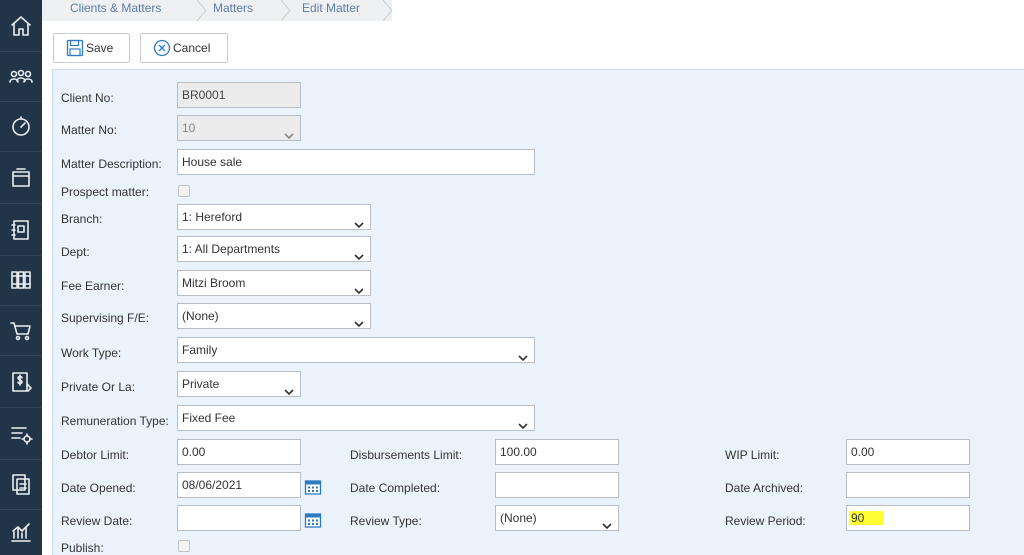 Image resolution: width=1024 pixels, height=555 pixels. What do you see at coordinates (184, 546) in the screenshot?
I see `publish-checkbox` at bounding box center [184, 546].